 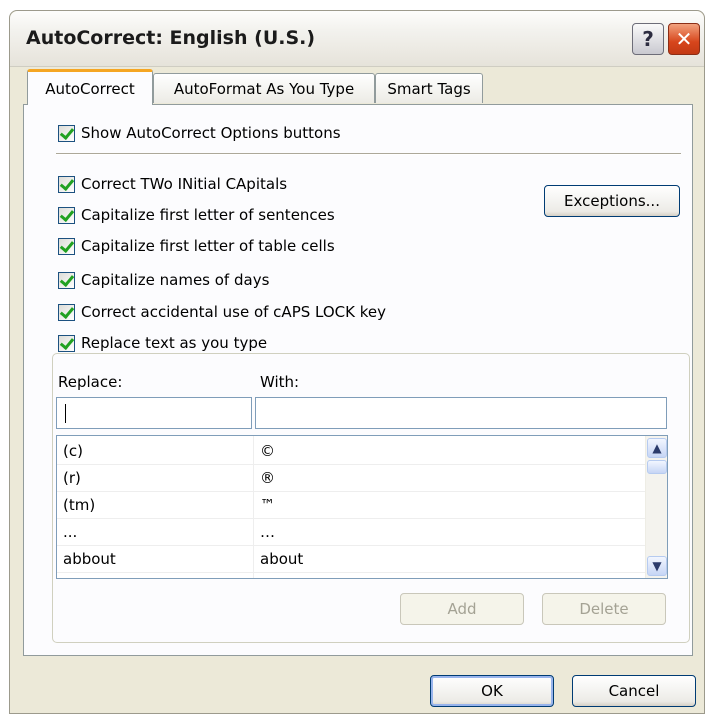 I want to click on with-label: With:, so click(x=280, y=382).